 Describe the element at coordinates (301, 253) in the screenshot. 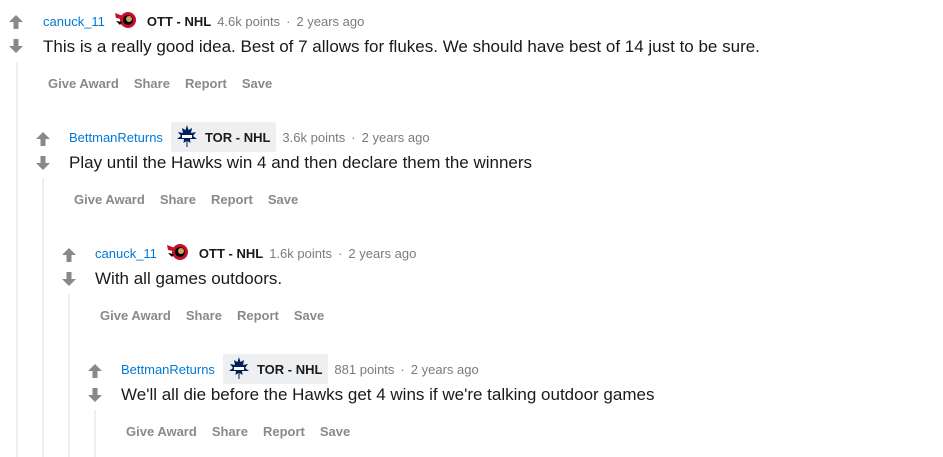

I see `points: 1.6k points` at that location.